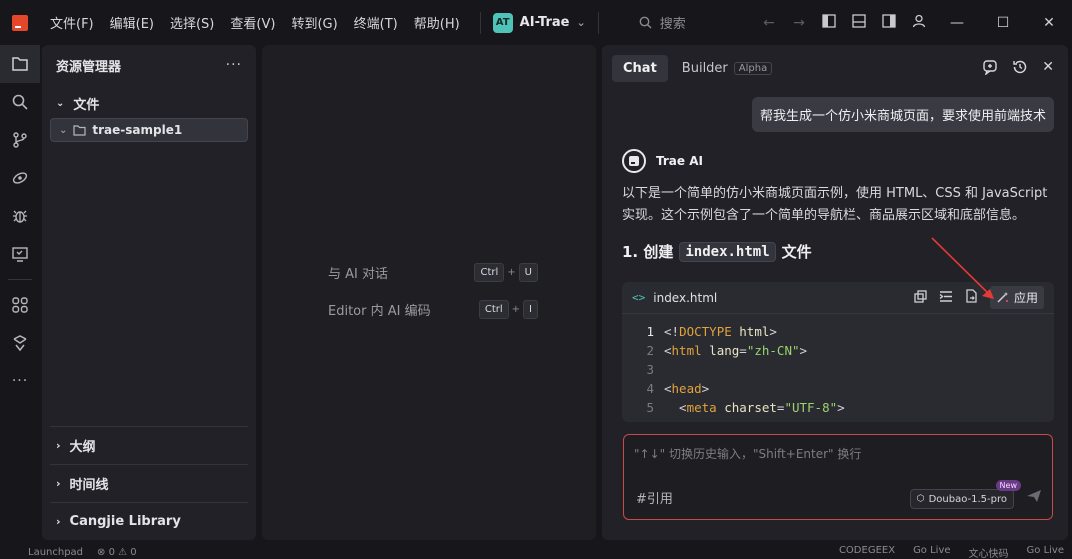 The image size is (1072, 559). What do you see at coordinates (1008, 485) in the screenshot?
I see `new-badge: New` at bounding box center [1008, 485].